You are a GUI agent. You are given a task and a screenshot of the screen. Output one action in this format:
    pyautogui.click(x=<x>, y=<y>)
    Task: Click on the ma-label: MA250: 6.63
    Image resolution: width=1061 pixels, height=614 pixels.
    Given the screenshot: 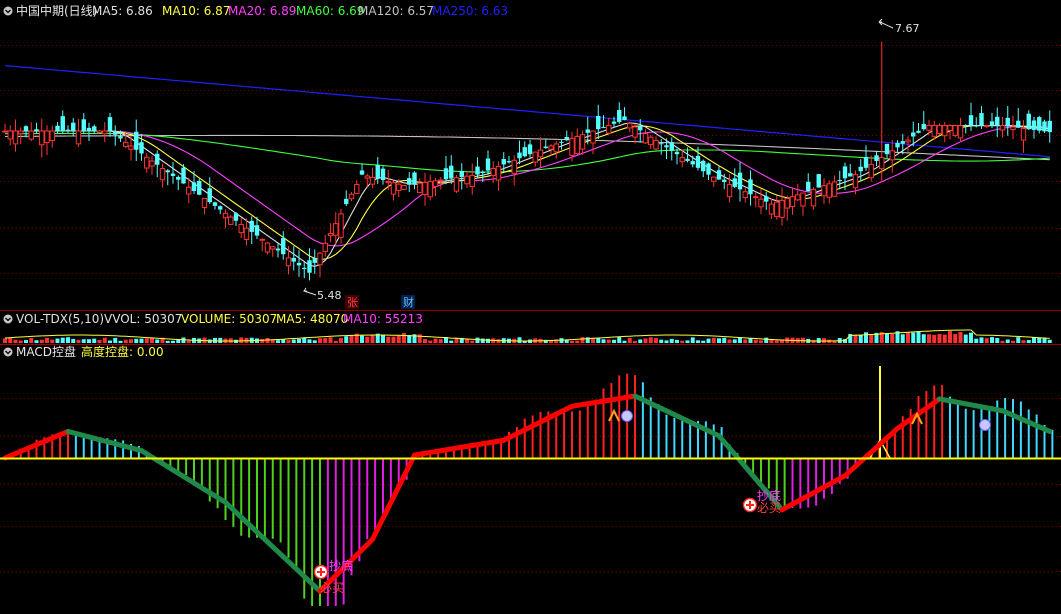 What is the action you would take?
    pyautogui.click(x=470, y=11)
    